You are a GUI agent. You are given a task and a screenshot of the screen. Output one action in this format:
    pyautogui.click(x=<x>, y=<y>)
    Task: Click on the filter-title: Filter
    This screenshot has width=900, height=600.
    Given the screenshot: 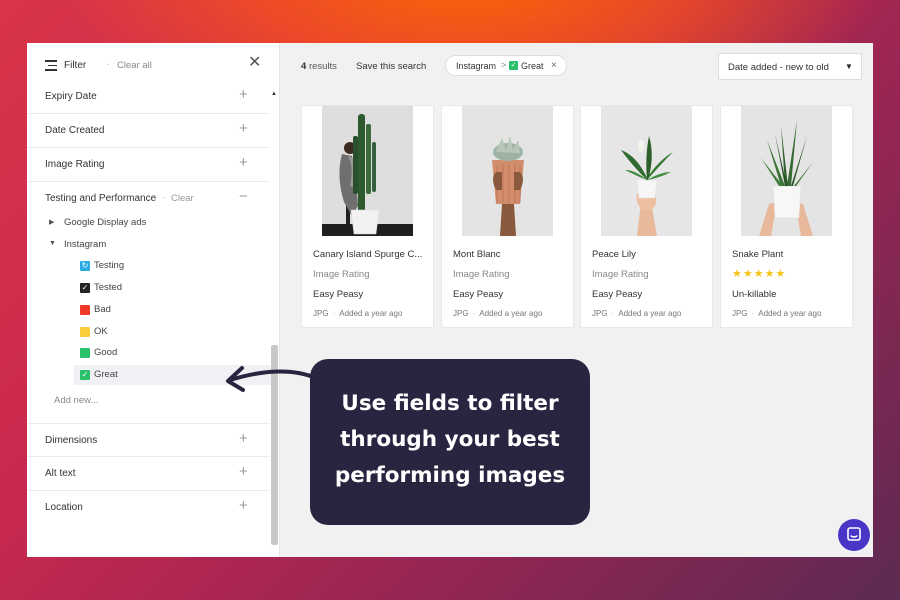 What is the action you would take?
    pyautogui.click(x=75, y=65)
    